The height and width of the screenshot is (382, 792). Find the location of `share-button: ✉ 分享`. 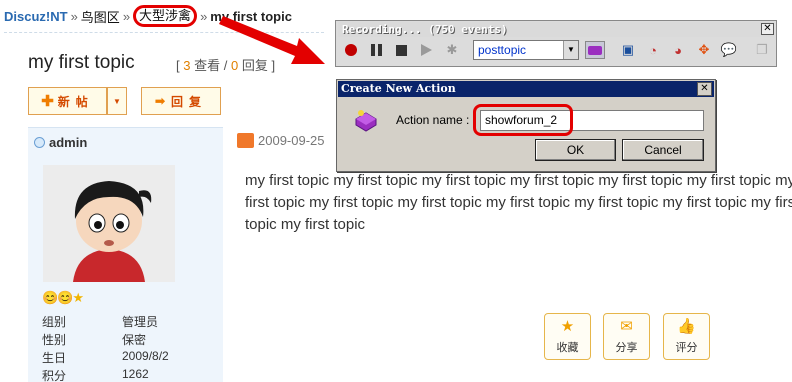

share-button: ✉ 分享 is located at coordinates (626, 336).